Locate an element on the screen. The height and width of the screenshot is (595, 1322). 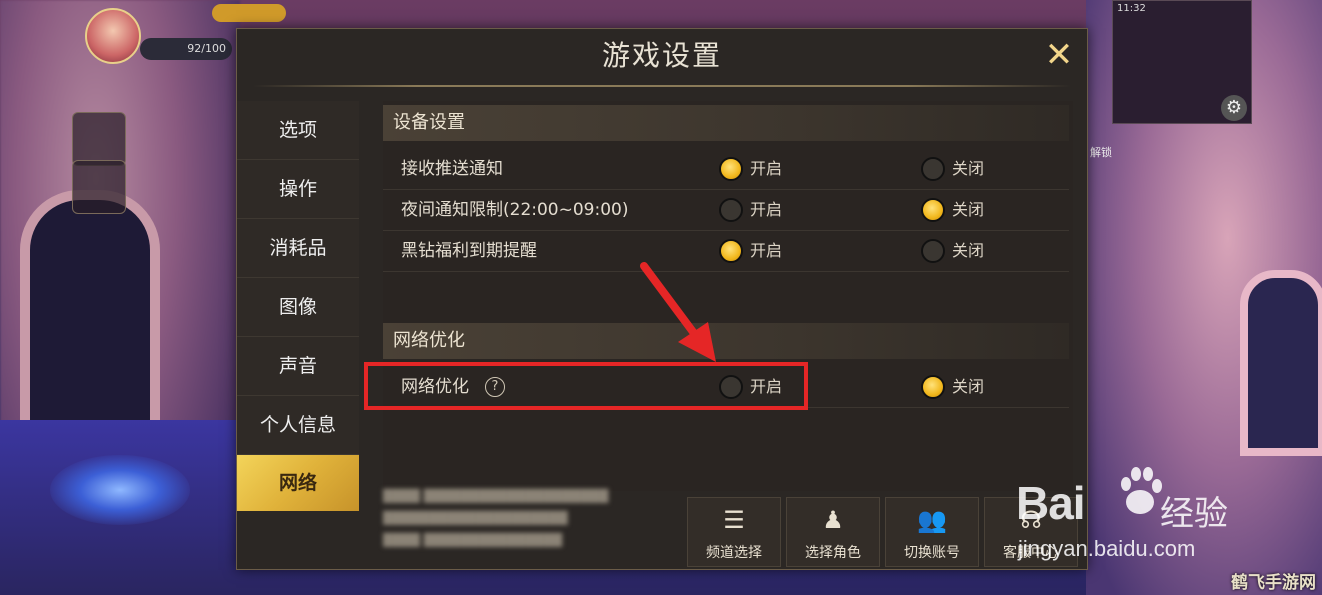
status-time: 11:32 is located at coordinates (1131, 8).